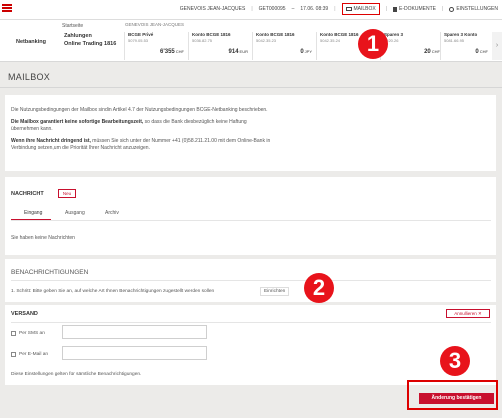 The height and width of the screenshot is (418, 502). I want to click on e-documents-link: E-DOKUMENTE, so click(414, 9).